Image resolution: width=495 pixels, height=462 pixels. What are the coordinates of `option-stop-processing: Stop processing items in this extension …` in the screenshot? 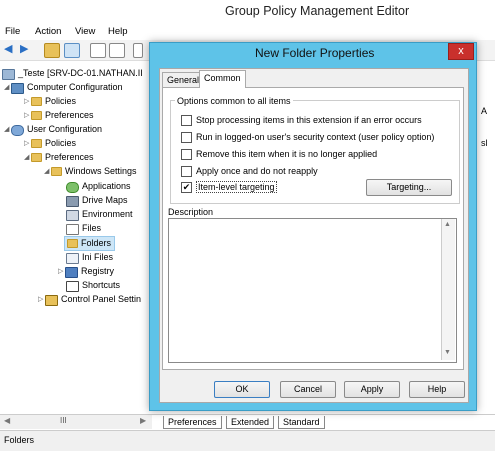 It's located at (301, 120).